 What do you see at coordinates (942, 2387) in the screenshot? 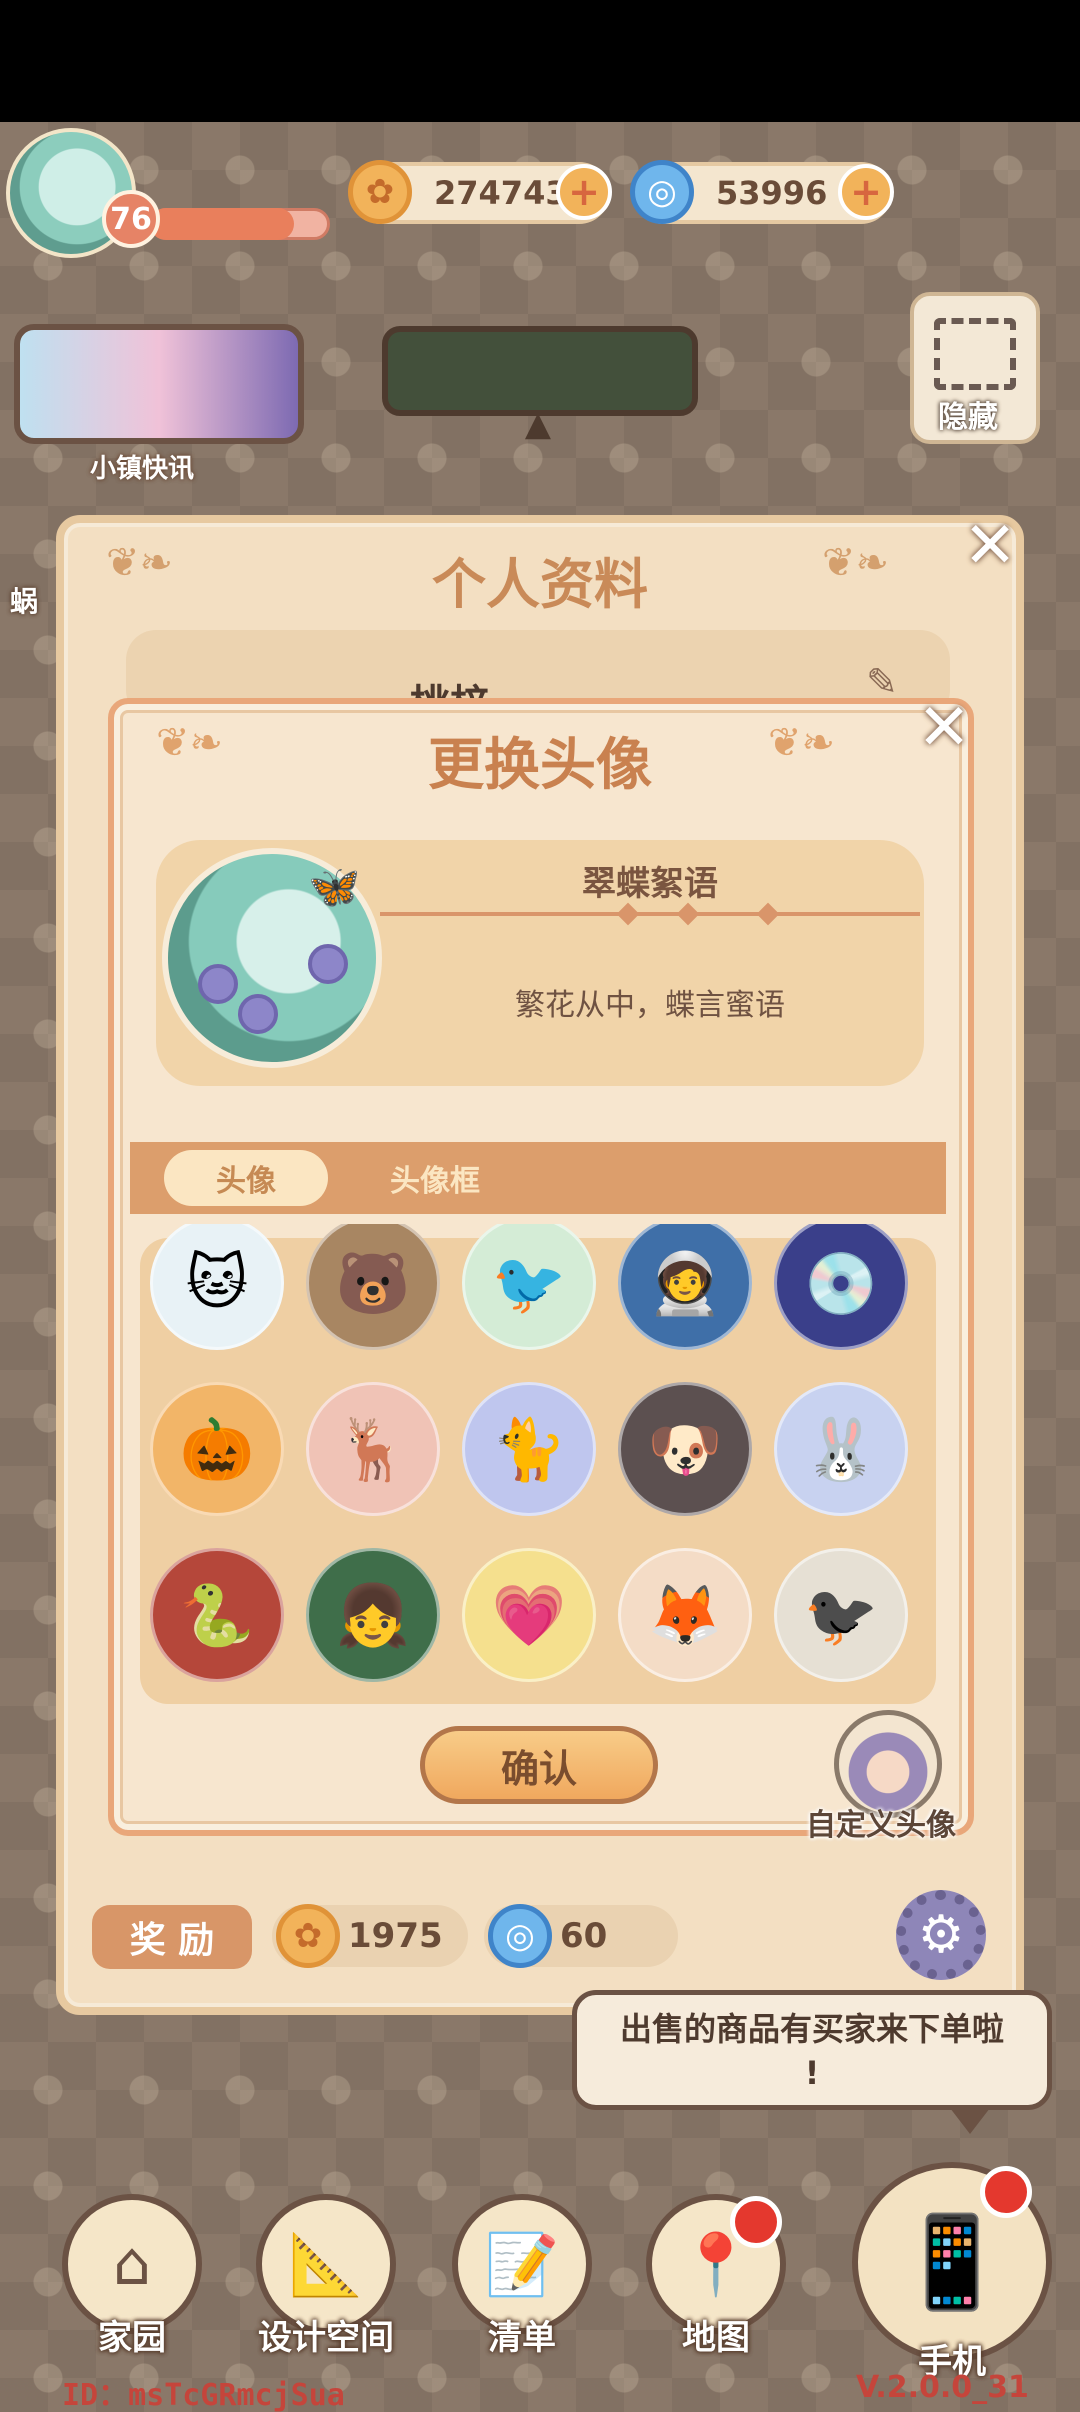
I see `version-label: V.2.0.0_31` at bounding box center [942, 2387].